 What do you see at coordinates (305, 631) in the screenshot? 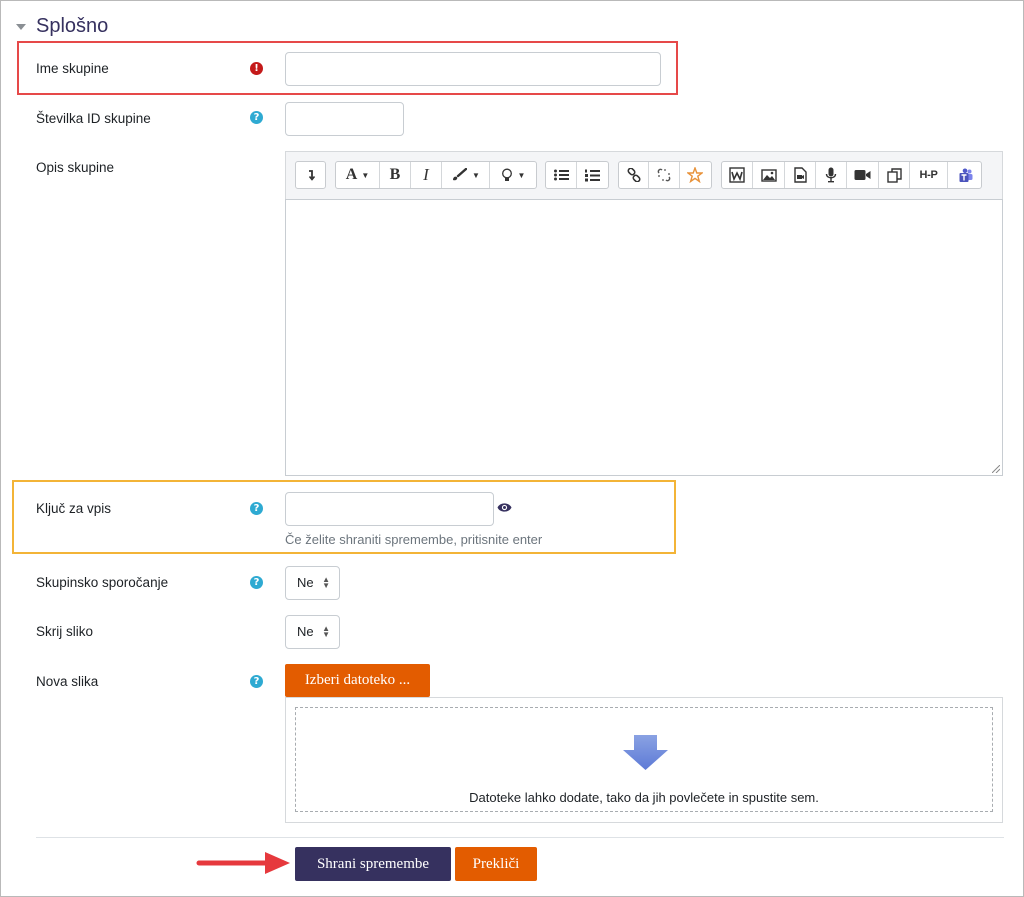
I see `hide-picture-value: Ne` at bounding box center [305, 631].